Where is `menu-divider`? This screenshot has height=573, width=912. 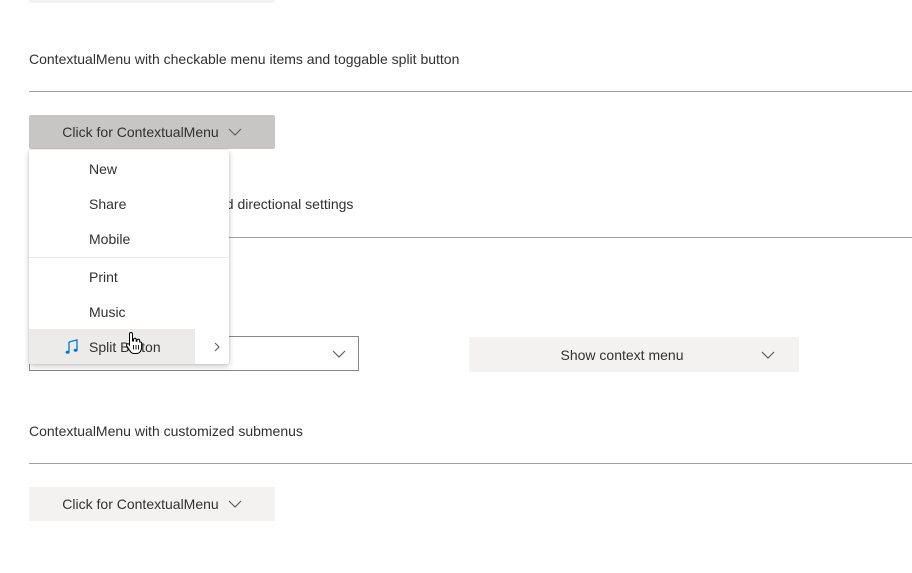
menu-divider is located at coordinates (129, 257).